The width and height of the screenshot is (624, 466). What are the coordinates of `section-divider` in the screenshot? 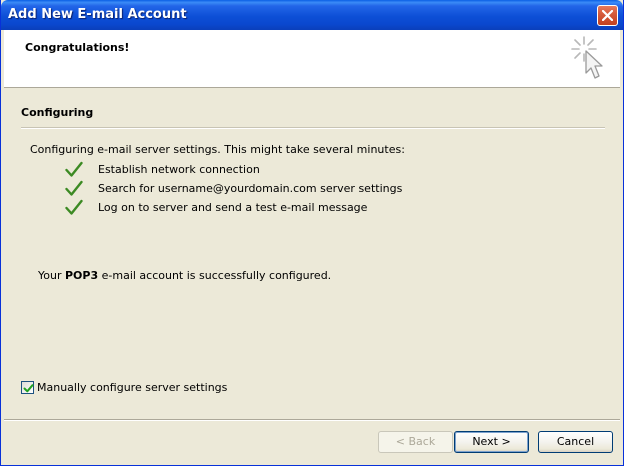 It's located at (313, 128).